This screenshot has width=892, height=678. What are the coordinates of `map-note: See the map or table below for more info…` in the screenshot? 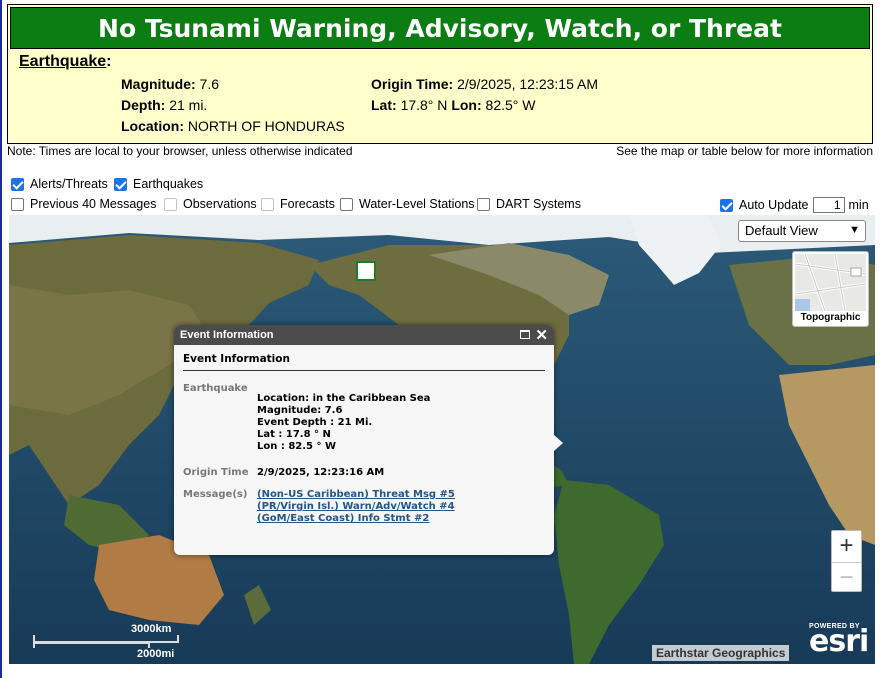 It's located at (744, 151).